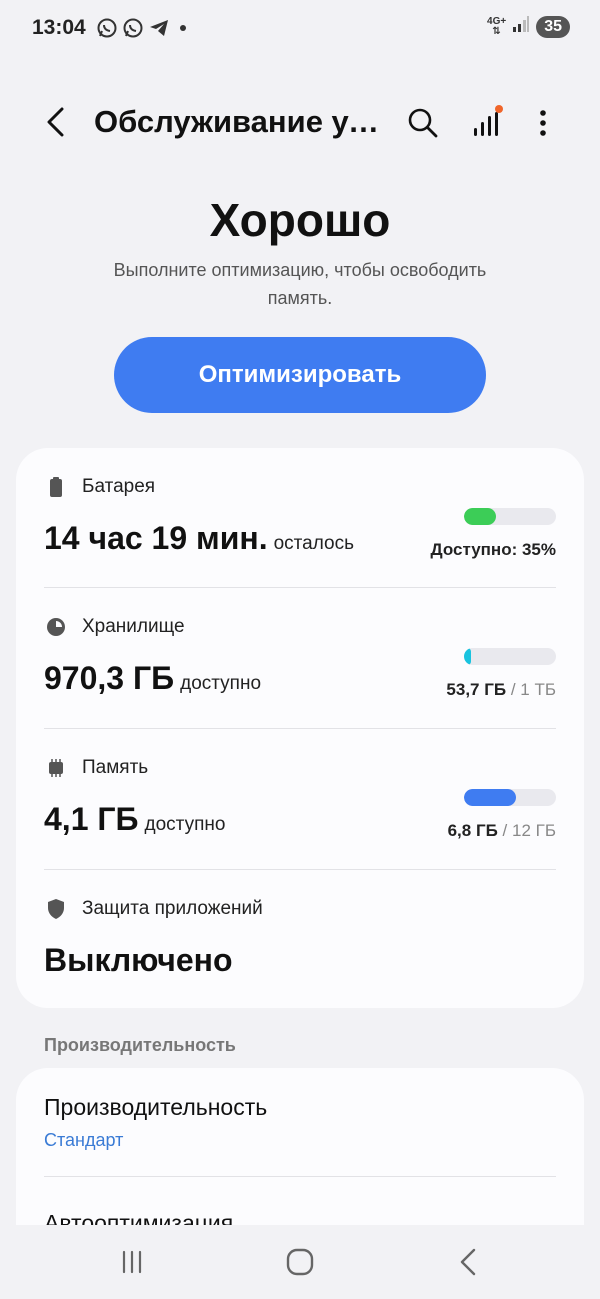  What do you see at coordinates (56, 909) in the screenshot?
I see `shield-icon` at bounding box center [56, 909].